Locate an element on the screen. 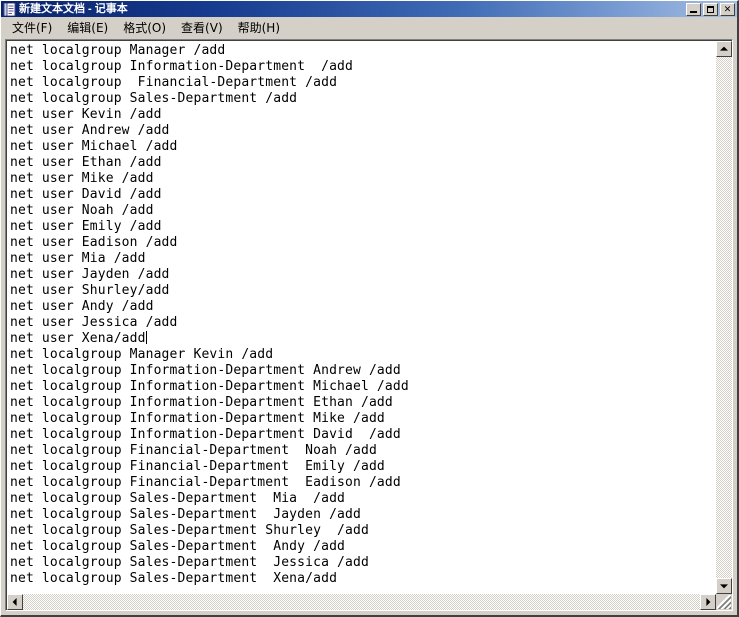 This screenshot has height=617, width=739. editor-line: net user Jayden /add is located at coordinates (90, 274).